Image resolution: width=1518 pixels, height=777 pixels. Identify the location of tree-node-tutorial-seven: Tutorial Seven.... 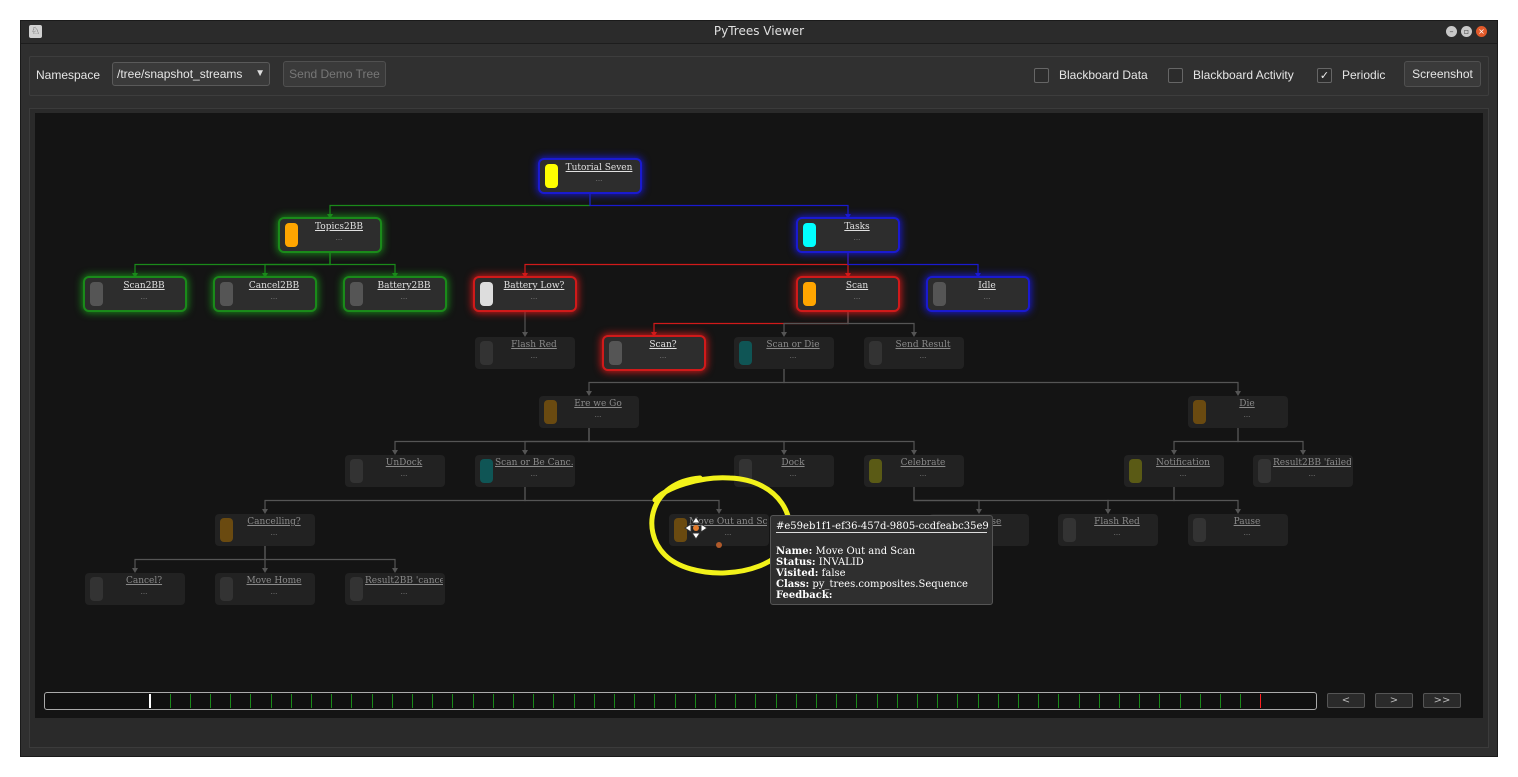
(590, 176).